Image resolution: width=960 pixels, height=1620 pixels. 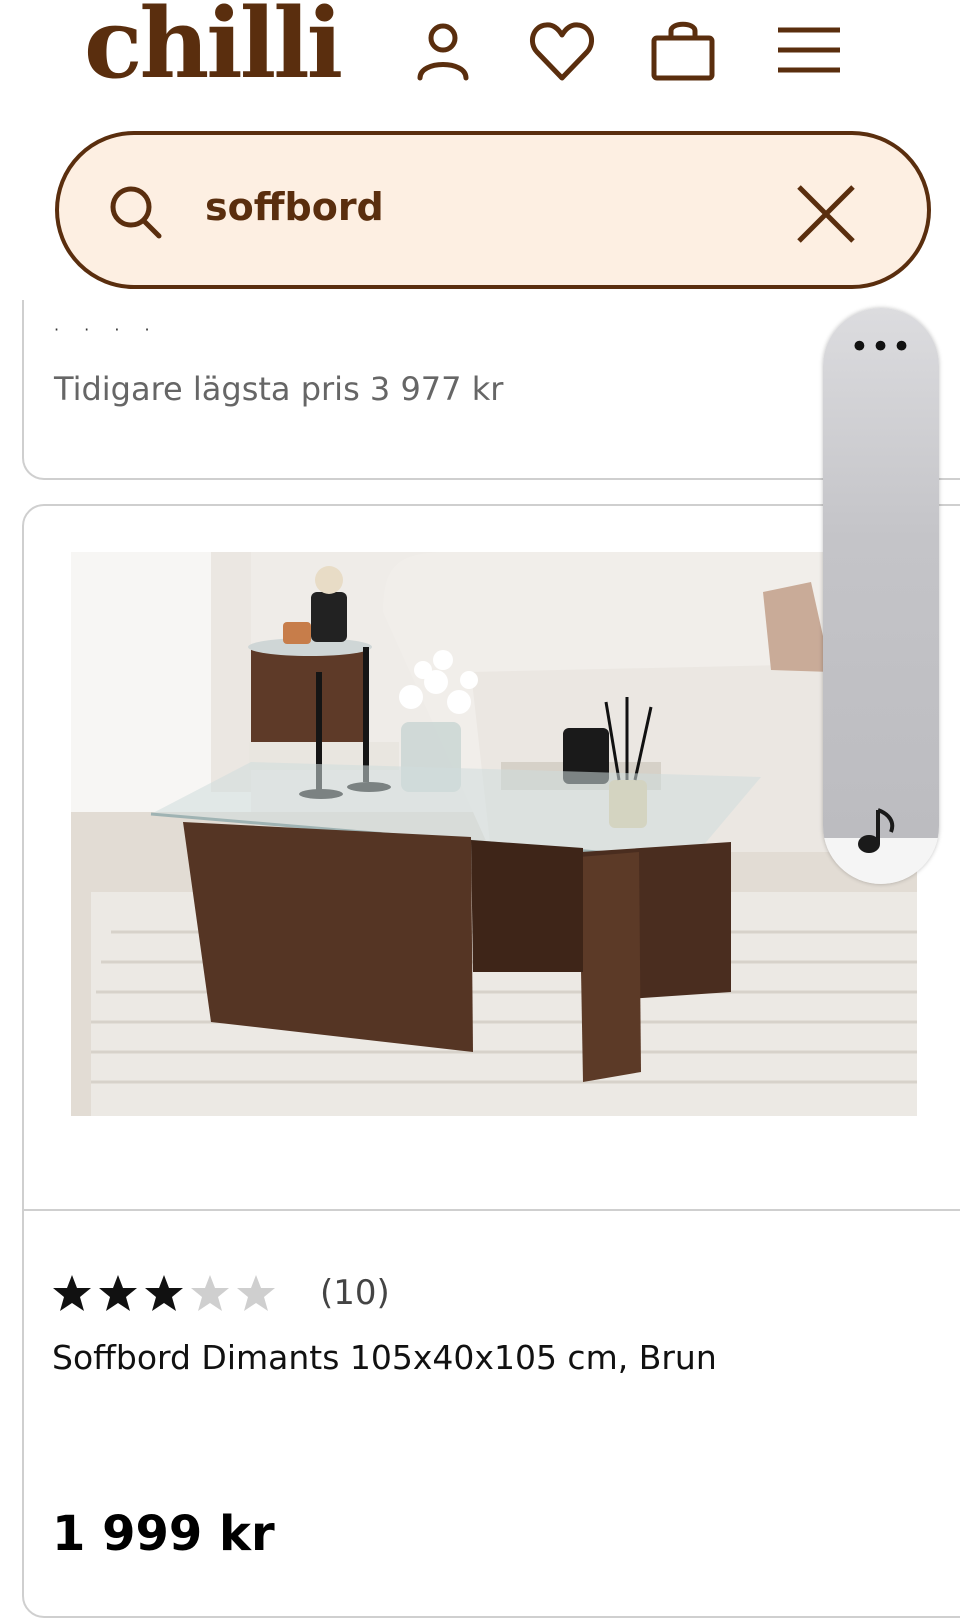 What do you see at coordinates (355, 1293) in the screenshot?
I see `review-count: (10)` at bounding box center [355, 1293].